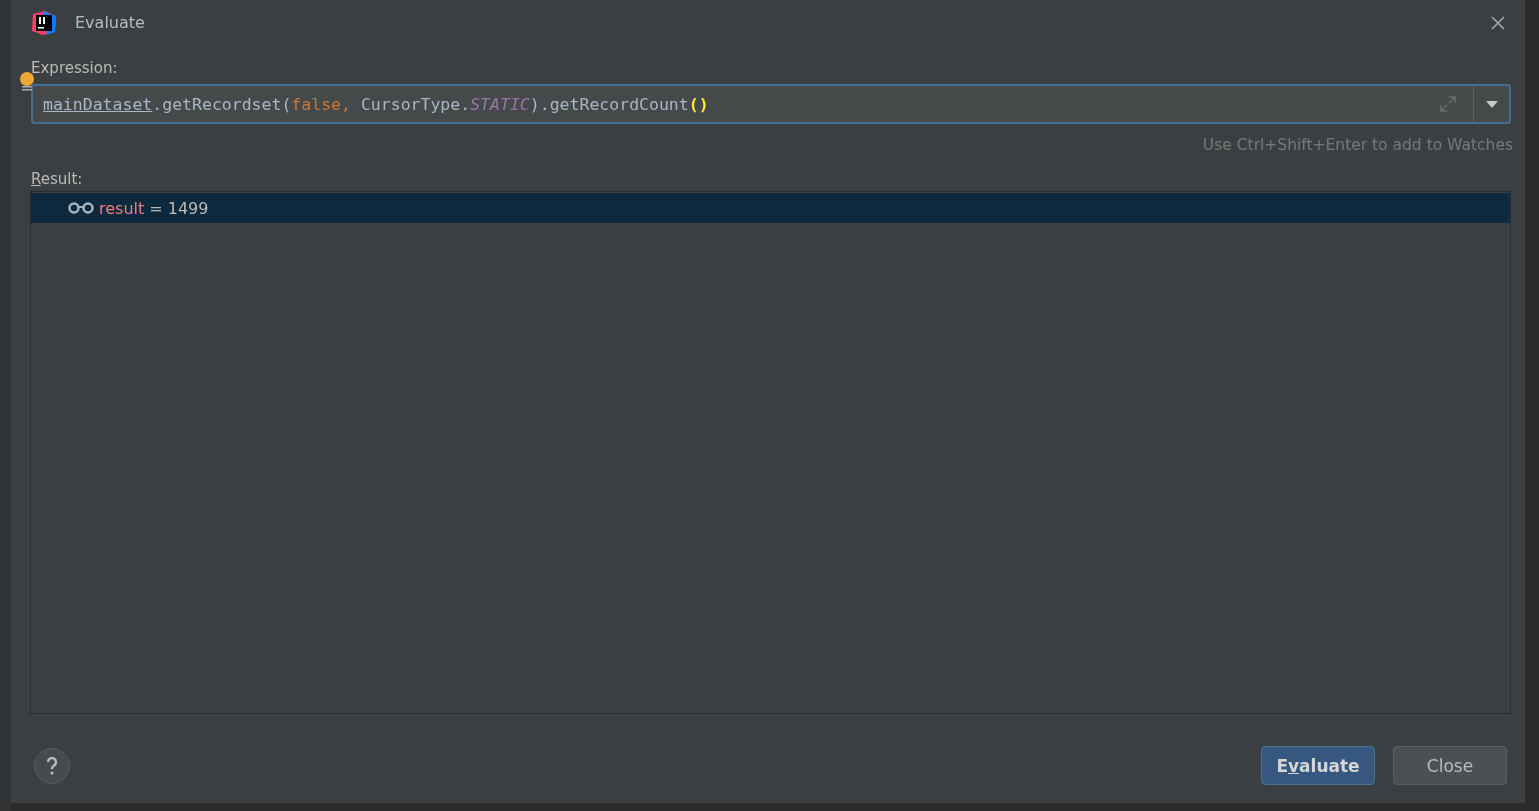 The image size is (1539, 811). Describe the element at coordinates (1491, 104) in the screenshot. I see `caret-icon` at that location.